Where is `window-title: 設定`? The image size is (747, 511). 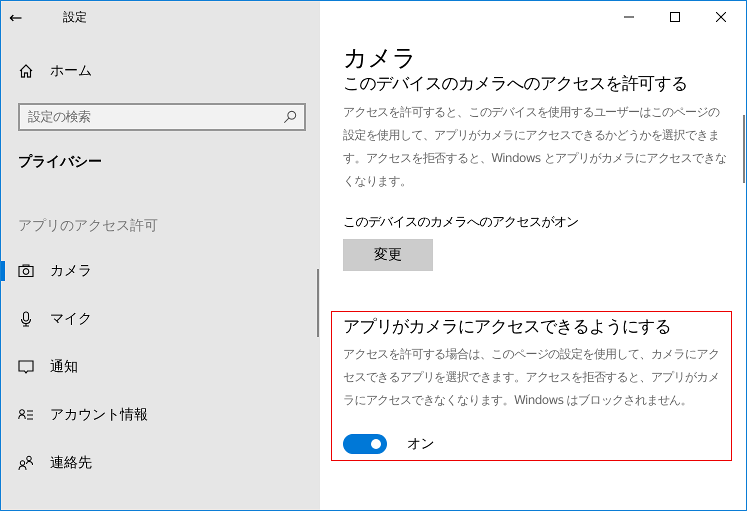 window-title: 設定 is located at coordinates (75, 17).